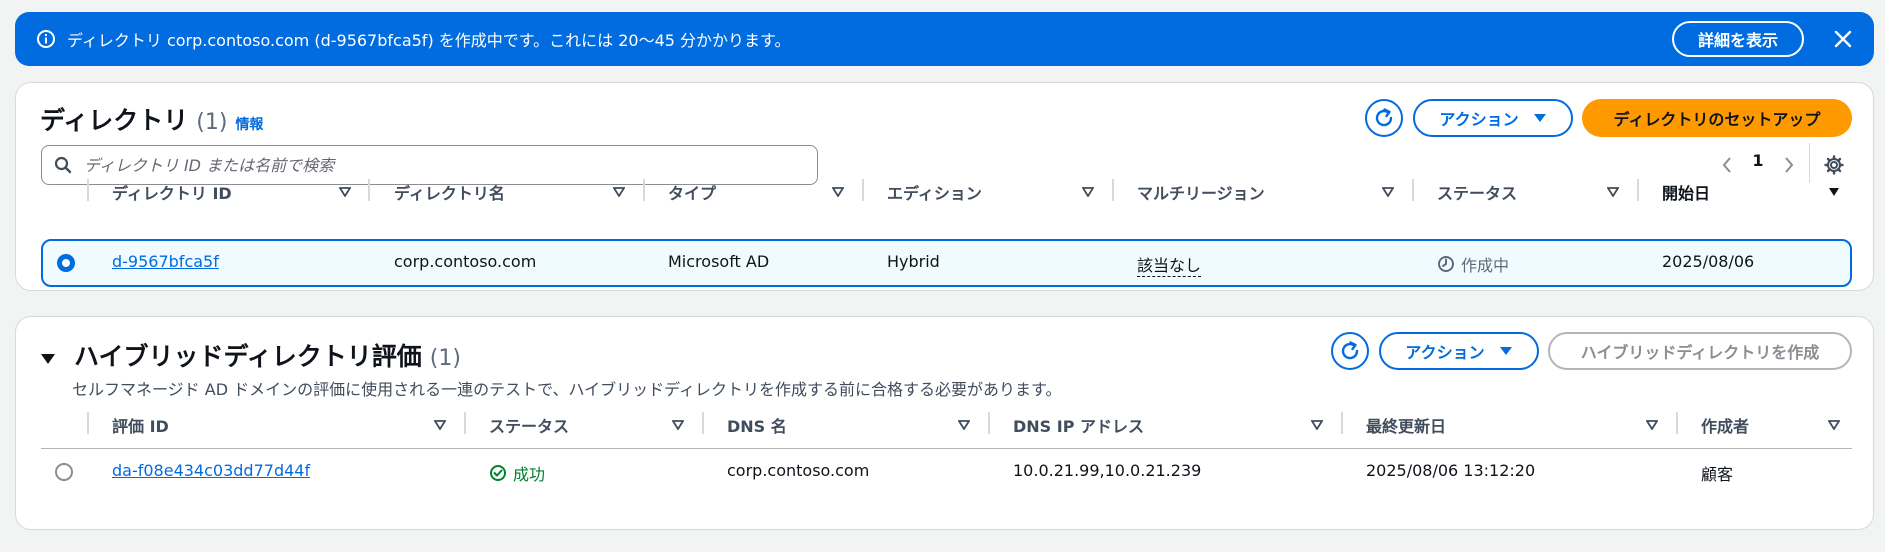  I want to click on column-header-directory-id: ディレクトリ ID, so click(172, 192).